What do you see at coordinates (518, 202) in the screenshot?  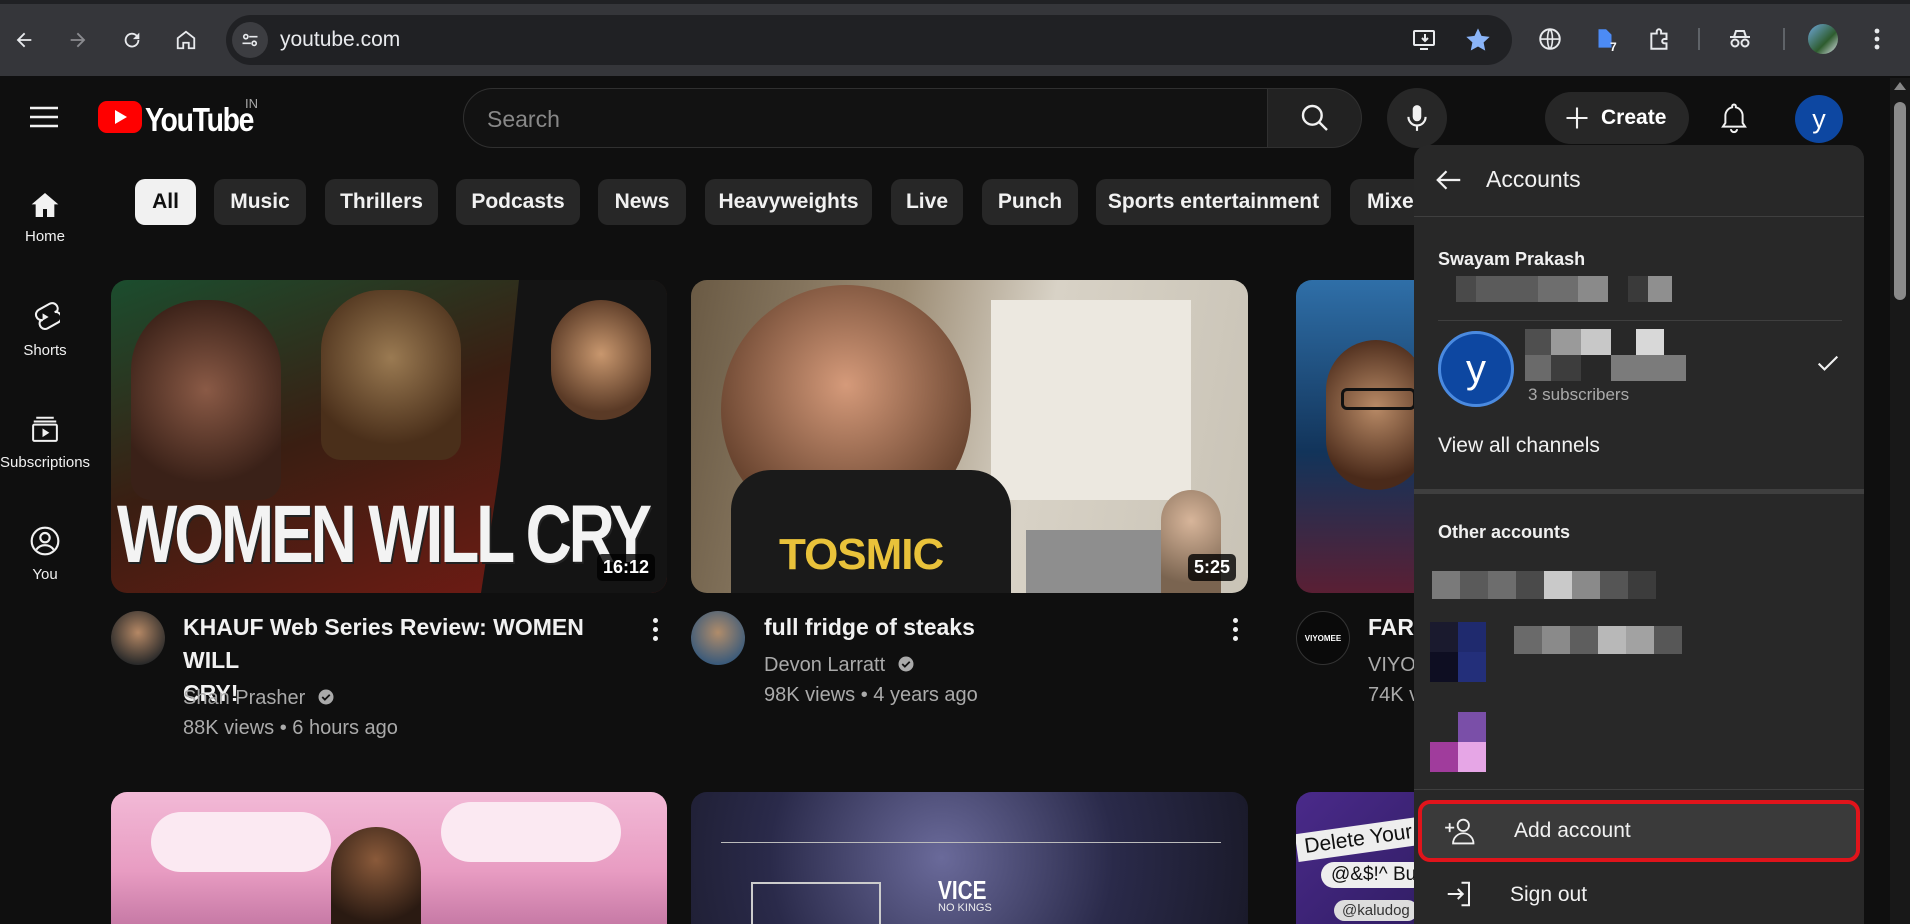 I see `chip-podcasts: Podcasts` at bounding box center [518, 202].